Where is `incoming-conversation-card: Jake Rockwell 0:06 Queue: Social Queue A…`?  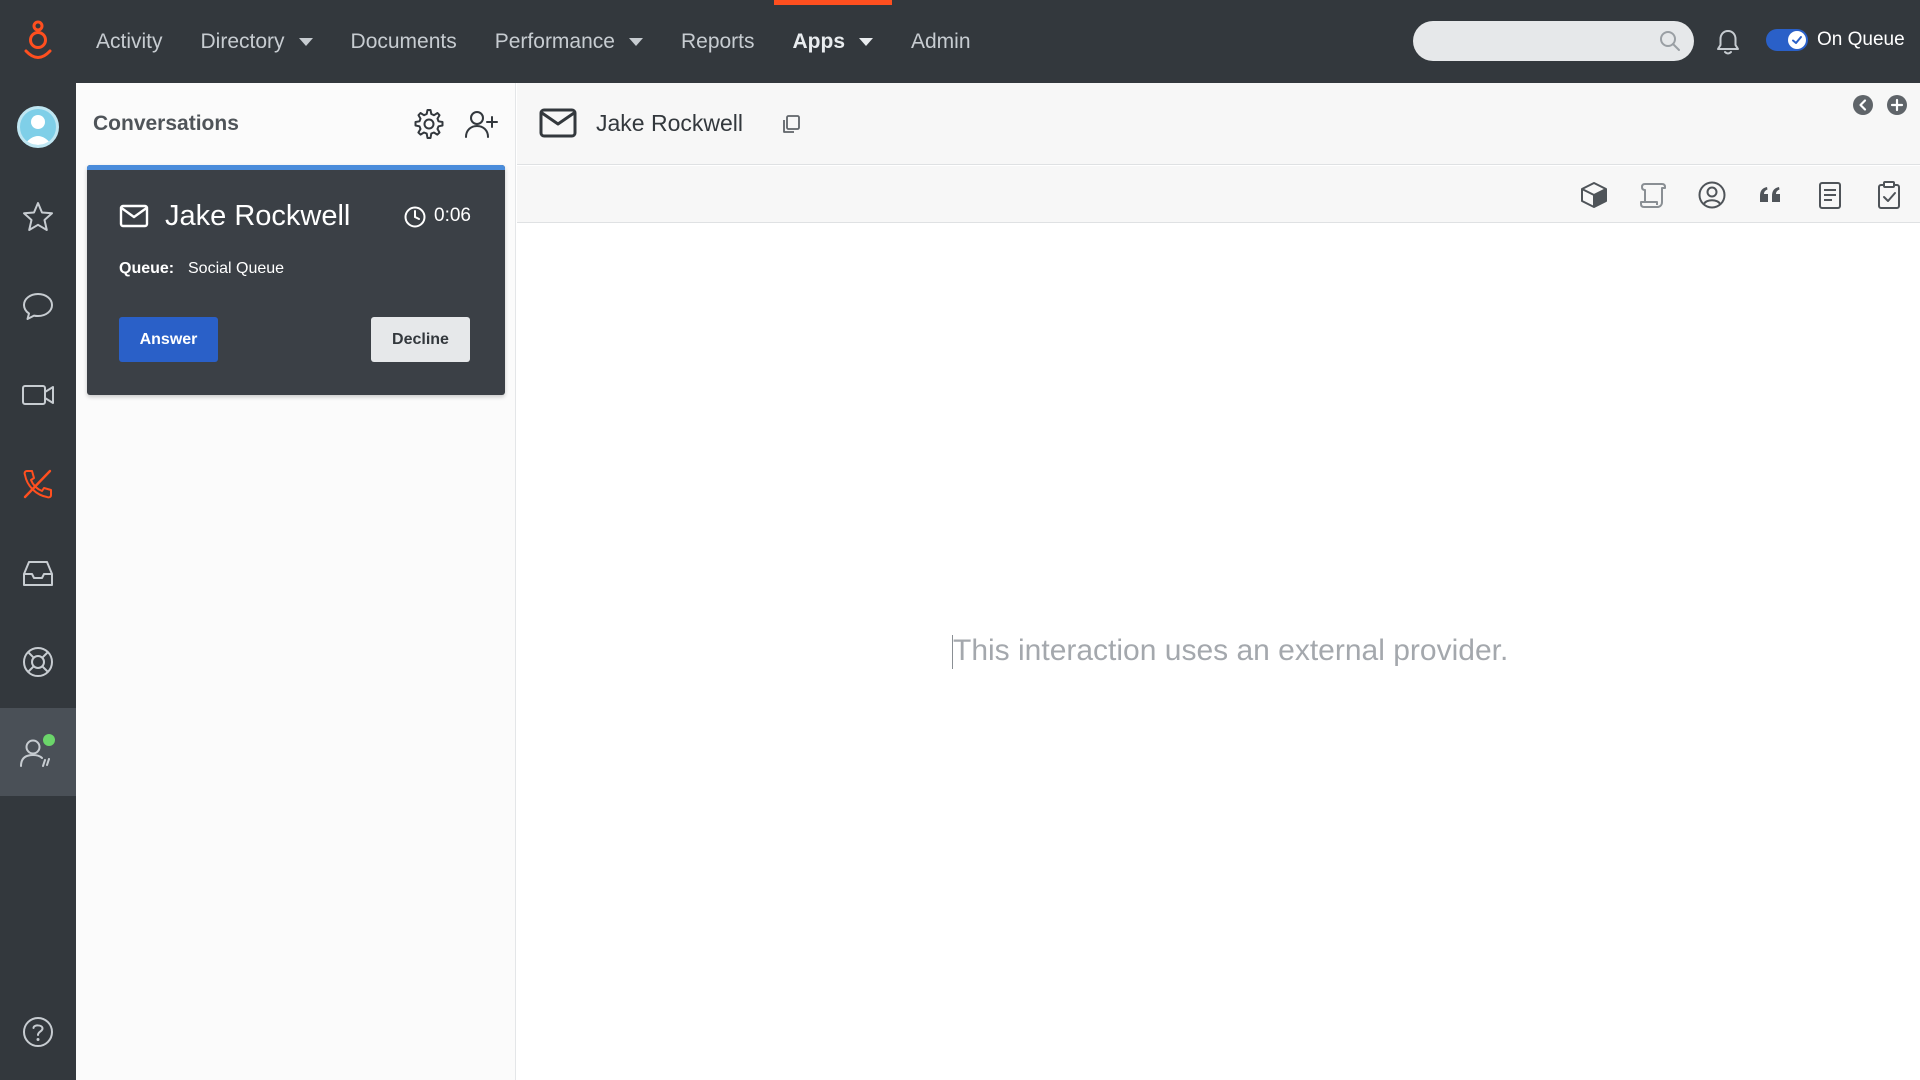 incoming-conversation-card: Jake Rockwell 0:06 Queue: Social Queue A… is located at coordinates (296, 280).